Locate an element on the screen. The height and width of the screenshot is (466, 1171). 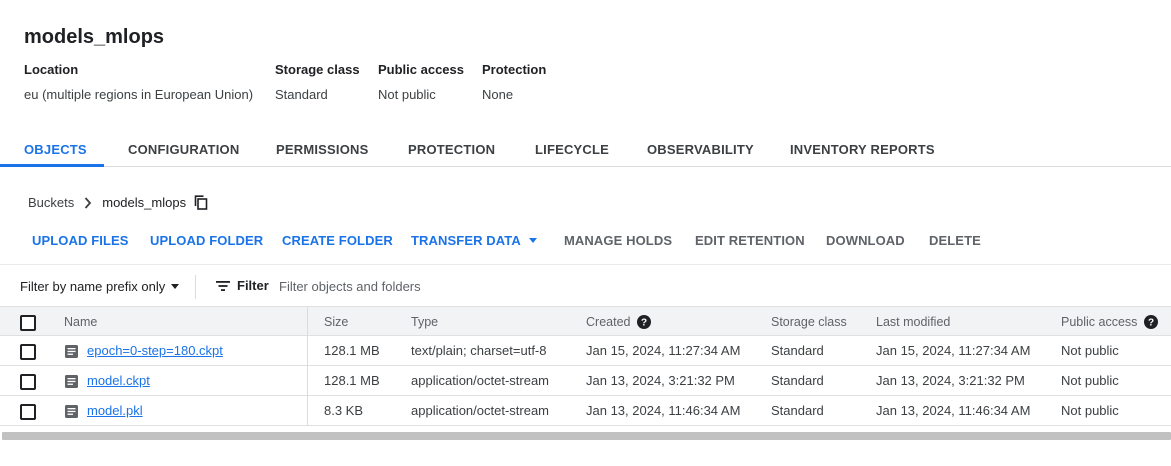
meta-value: Standard is located at coordinates (301, 94).